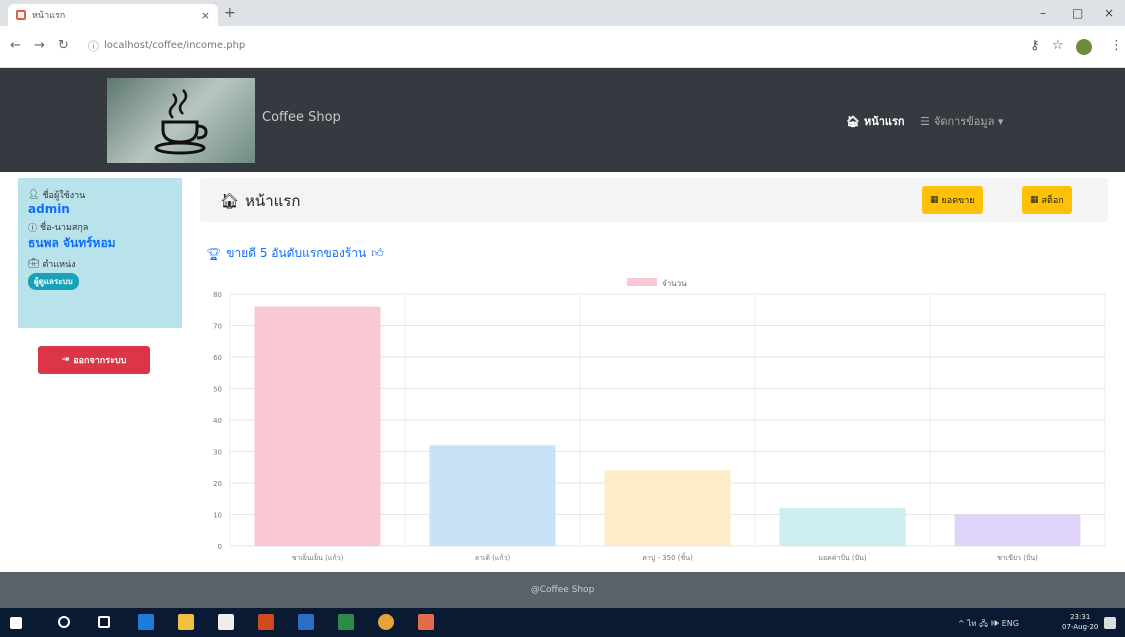 The height and width of the screenshot is (637, 1125). I want to click on stock-button: ▦ สต็อก, so click(1047, 200).